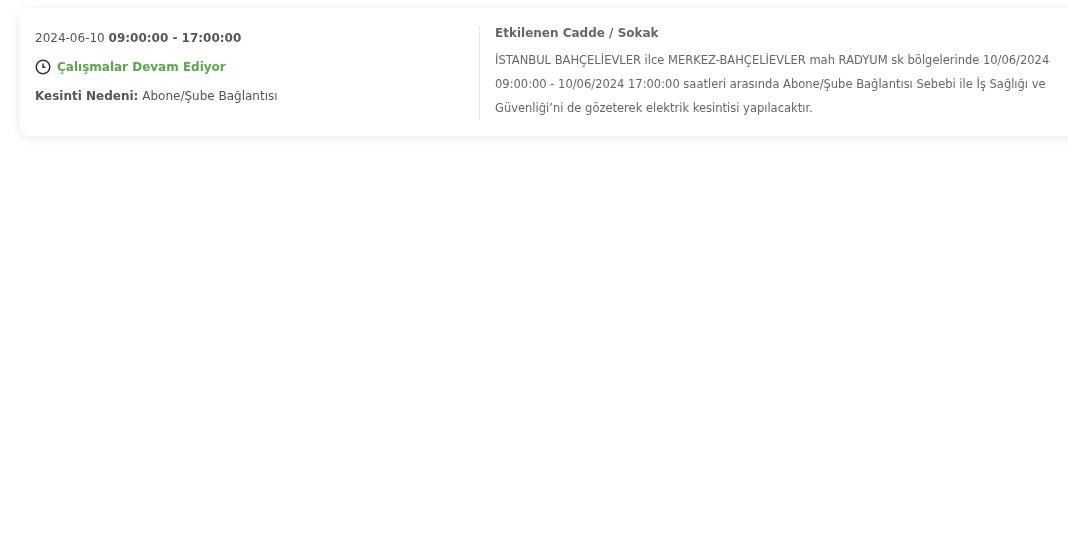  I want to click on affected-description: İSTANBUL BAHÇELİEVLER ilce MERKEZ-BAHÇELİEVLER mah RADYUM sk bölgelerinde 10/06/2024 09:00:00 - 10/06/2024 17:00:00 saatleri arasında Abone/Şube Bağlantısı Sebebi ile İş Sağlığı ve Güvenliği’ni de gözeterek elektrik kesintisi yapılacaktır., so click(773, 84).